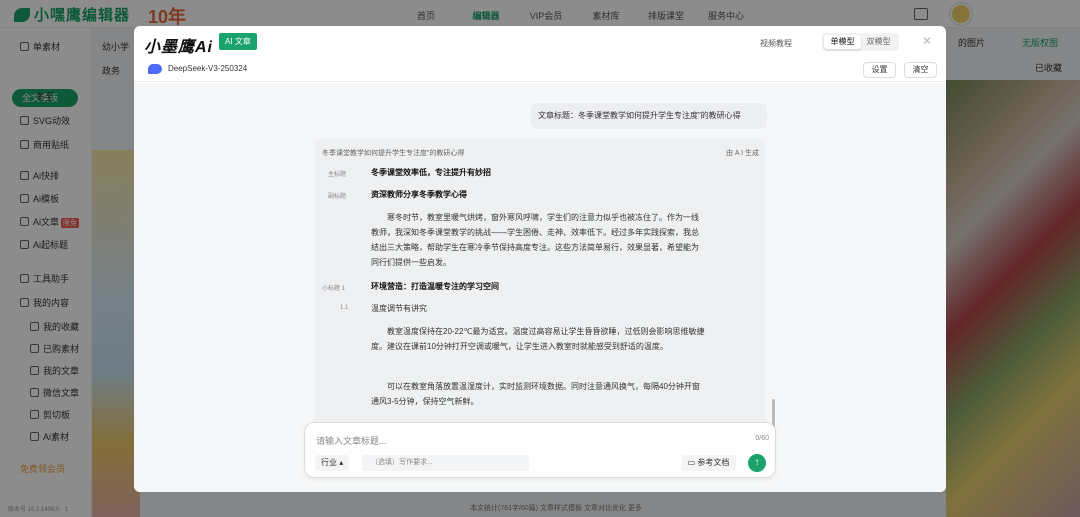 This screenshot has height=517, width=1080. Describe the element at coordinates (878, 42) in the screenshot. I see `mode-dual: 双模型` at that location.